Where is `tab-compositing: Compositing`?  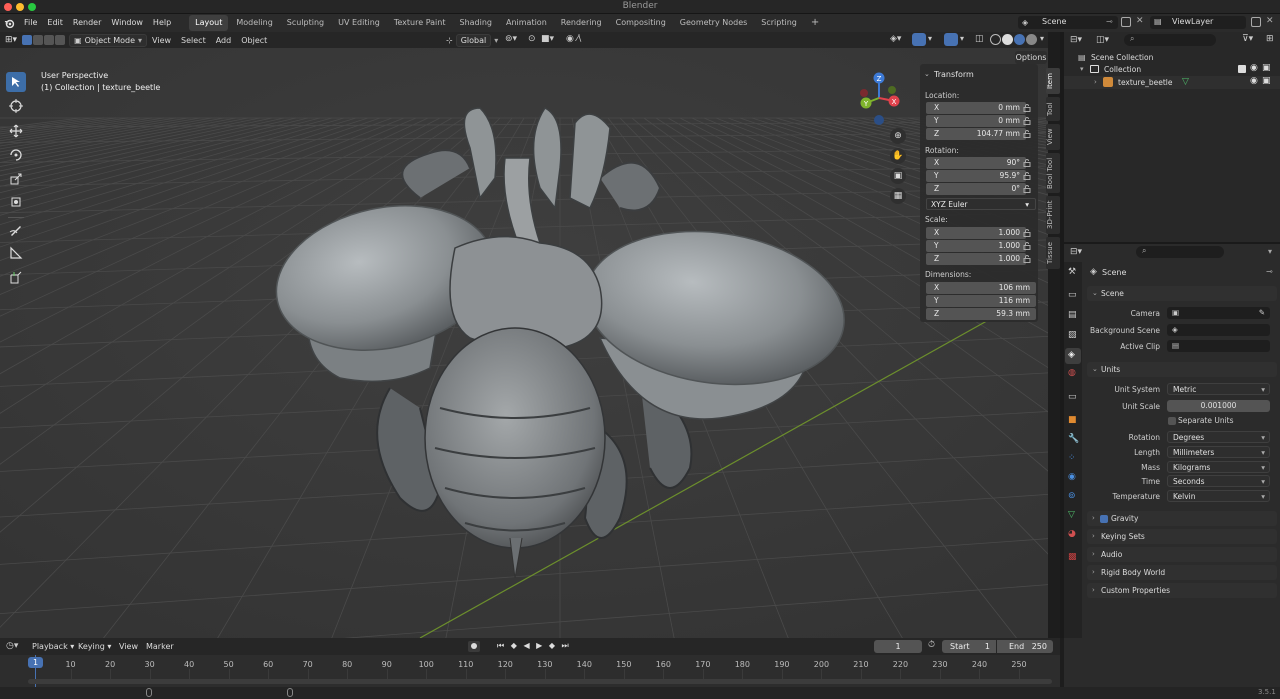
tab-compositing: Compositing is located at coordinates (641, 23).